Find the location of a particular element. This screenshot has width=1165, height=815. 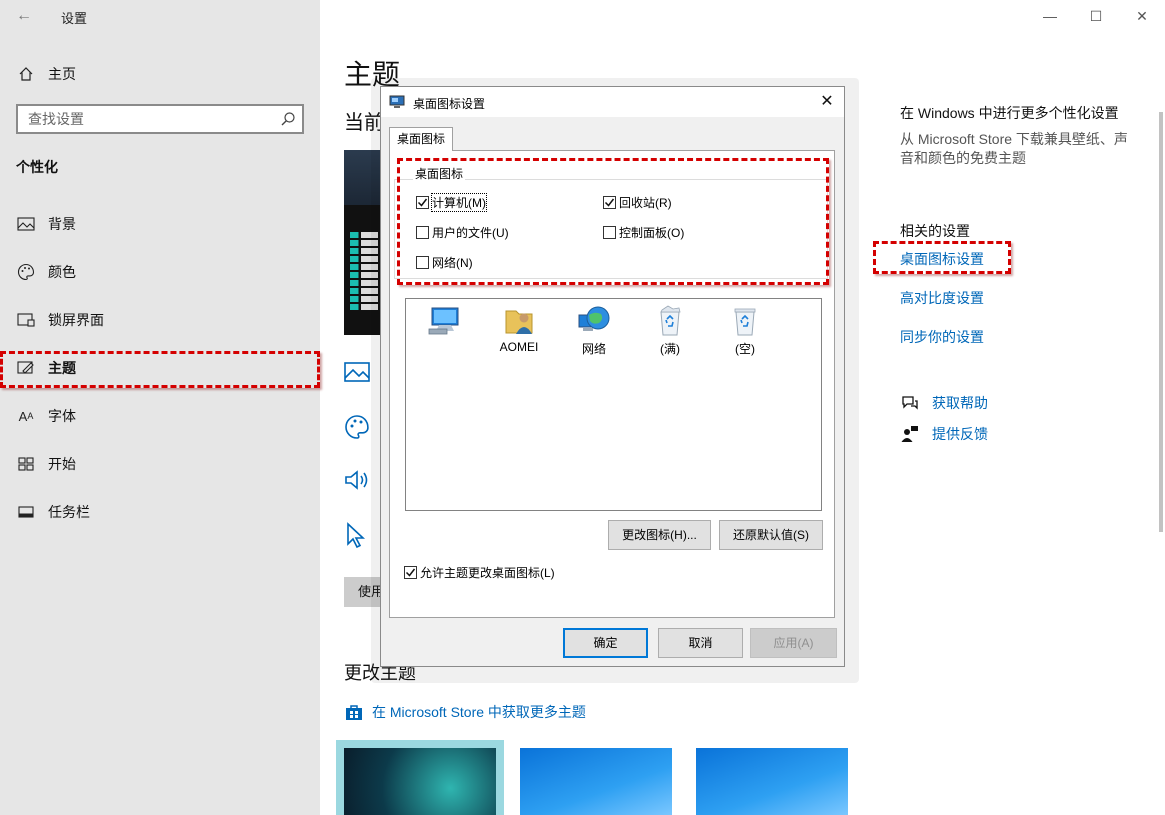

feedback-label: 提供反馈 is located at coordinates (960, 434).